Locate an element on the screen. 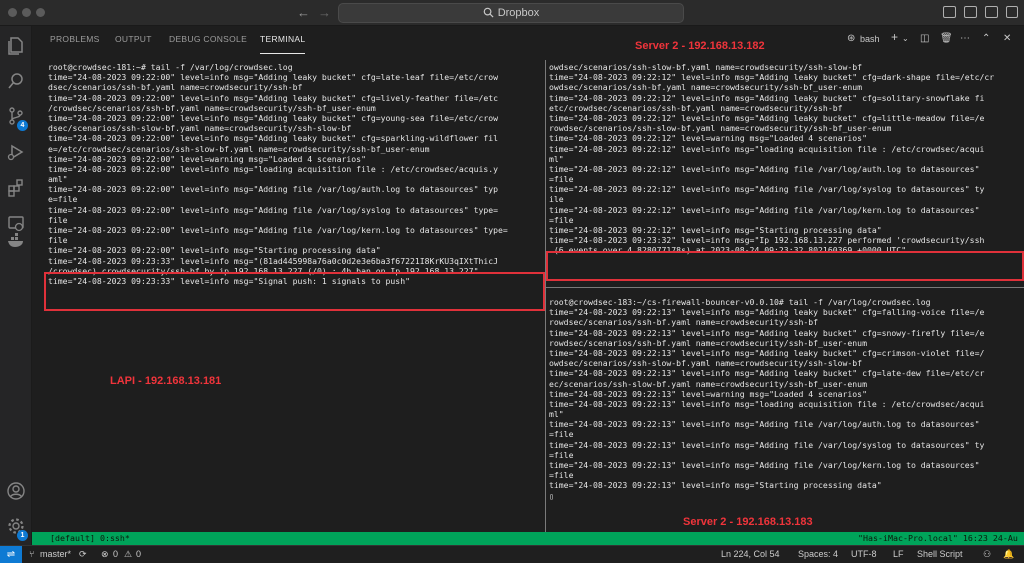 The image size is (1024, 563). customize-layout-icon is located at coordinates (1012, 12).